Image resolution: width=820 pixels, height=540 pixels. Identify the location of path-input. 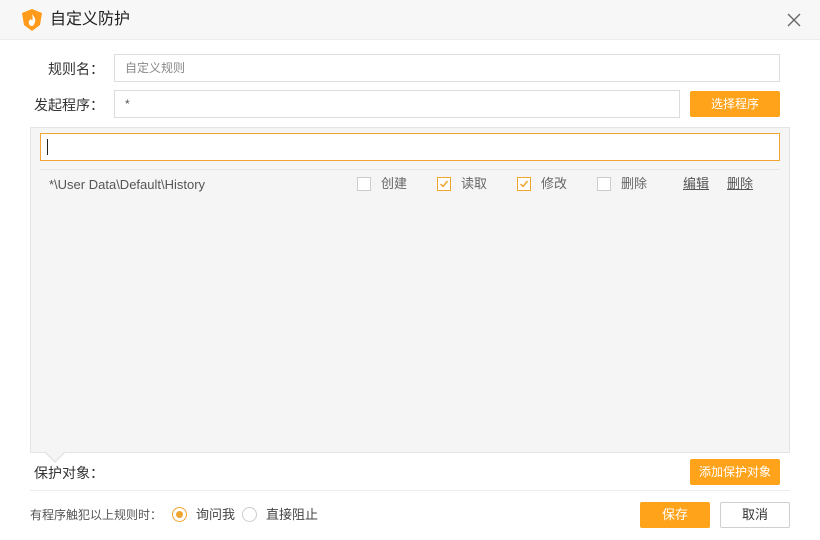
(410, 147).